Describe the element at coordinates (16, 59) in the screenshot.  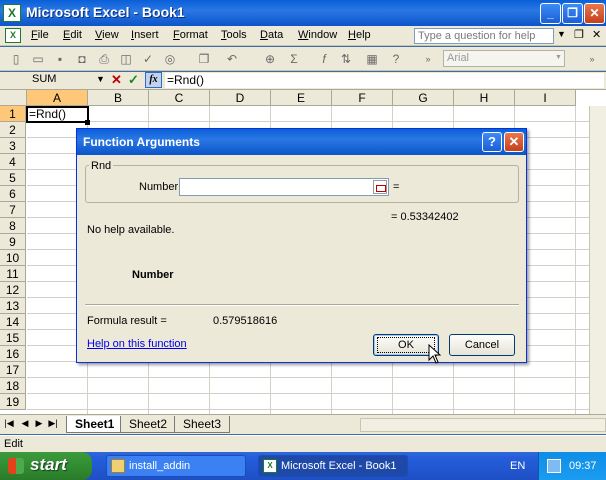
I see `new-icon: ▯` at that location.